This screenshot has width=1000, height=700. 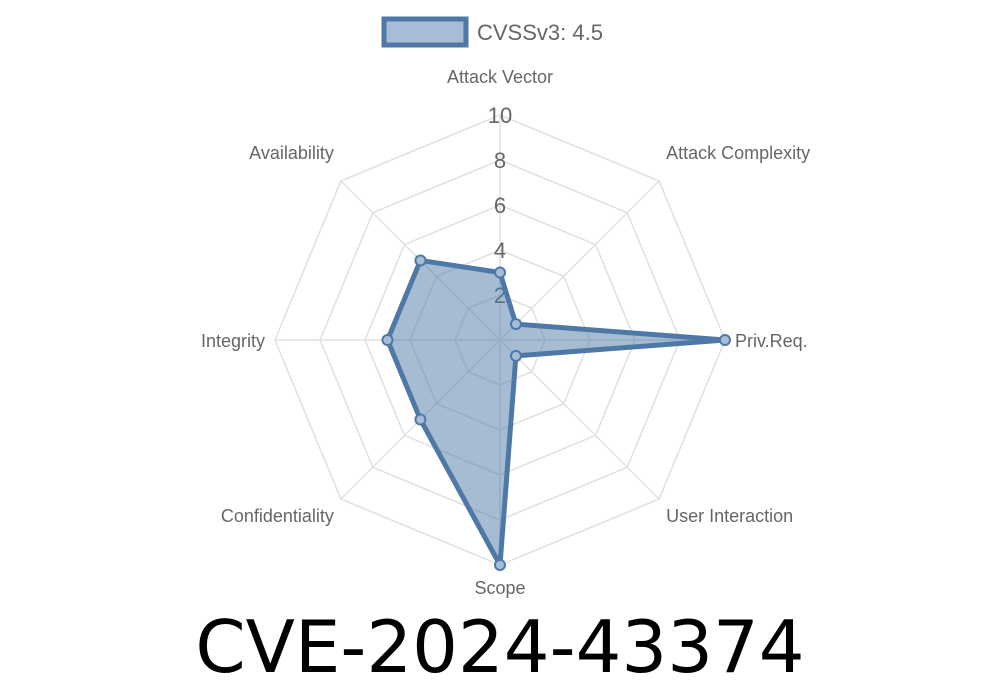 I want to click on axis-label: Confidentiality, so click(x=277, y=516).